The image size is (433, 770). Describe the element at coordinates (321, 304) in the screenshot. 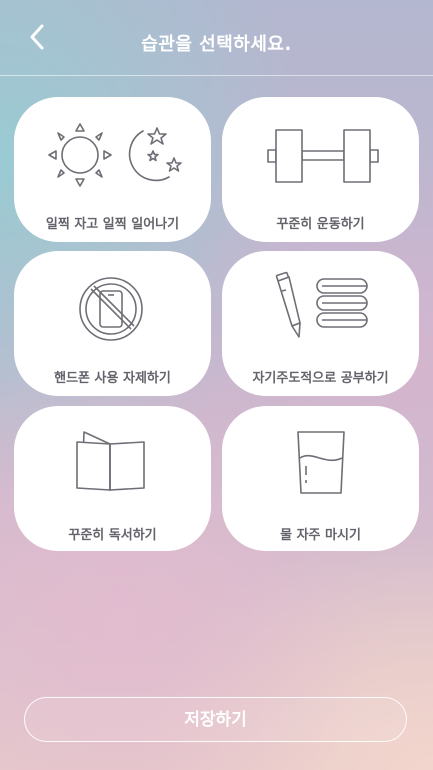

I see `pen-books-icon` at that location.